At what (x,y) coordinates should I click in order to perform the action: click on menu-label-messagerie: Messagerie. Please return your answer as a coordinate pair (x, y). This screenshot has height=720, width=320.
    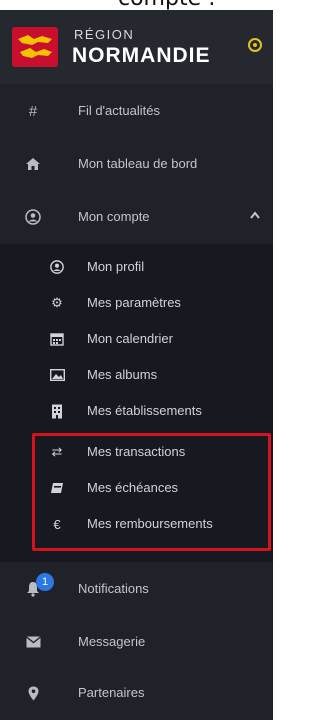
    Looking at the image, I should click on (112, 641).